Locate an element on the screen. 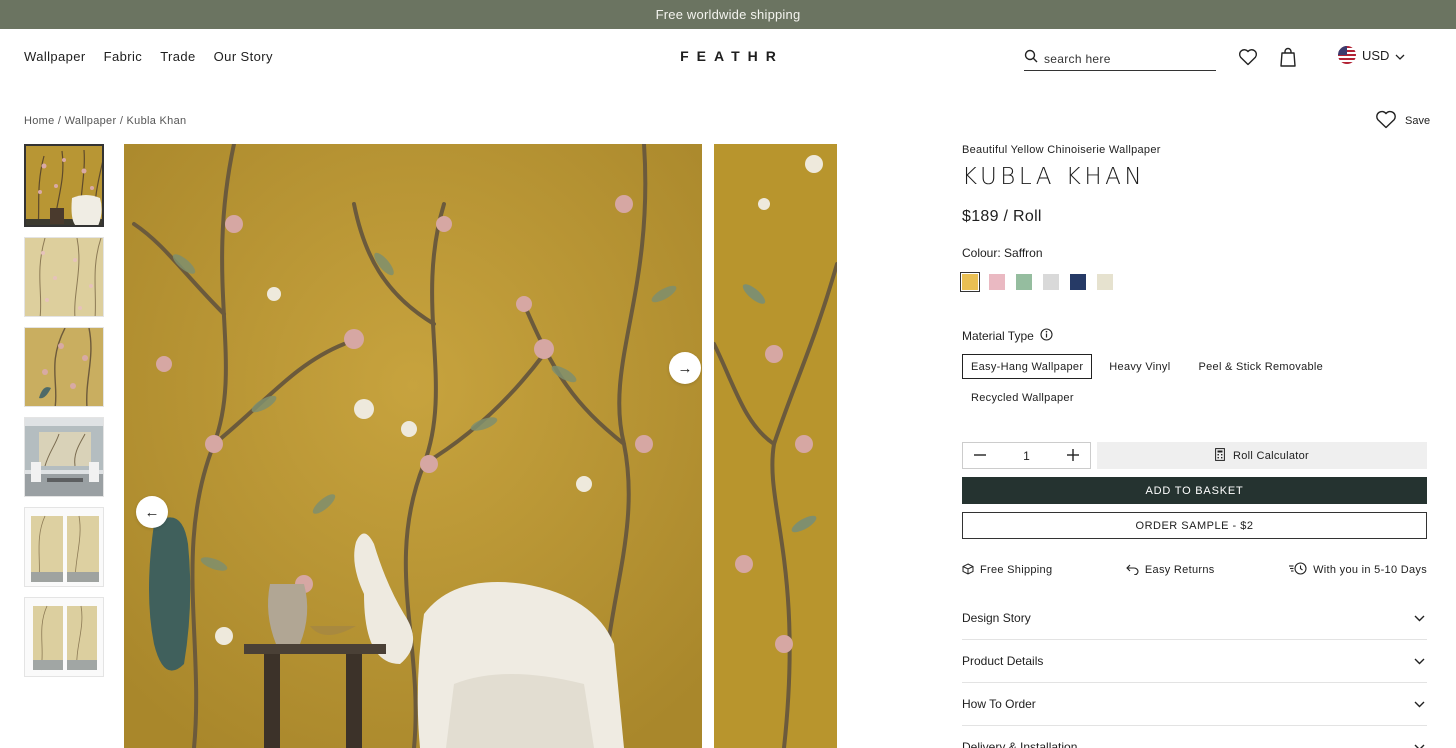 The image size is (1456, 748). accordion-label: Design Story is located at coordinates (996, 618).